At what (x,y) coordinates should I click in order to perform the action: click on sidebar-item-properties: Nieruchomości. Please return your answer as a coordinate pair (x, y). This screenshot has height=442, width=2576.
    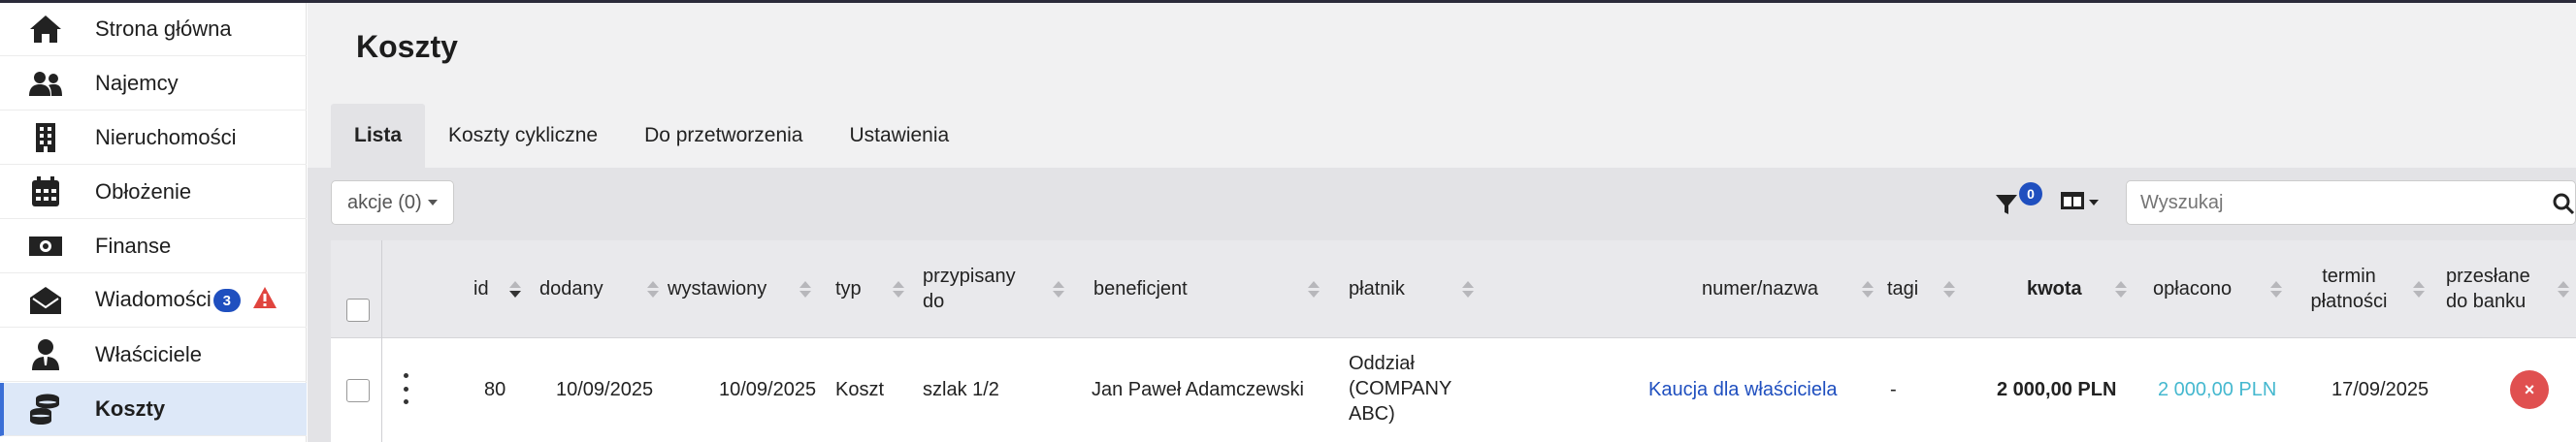
    Looking at the image, I should click on (153, 138).